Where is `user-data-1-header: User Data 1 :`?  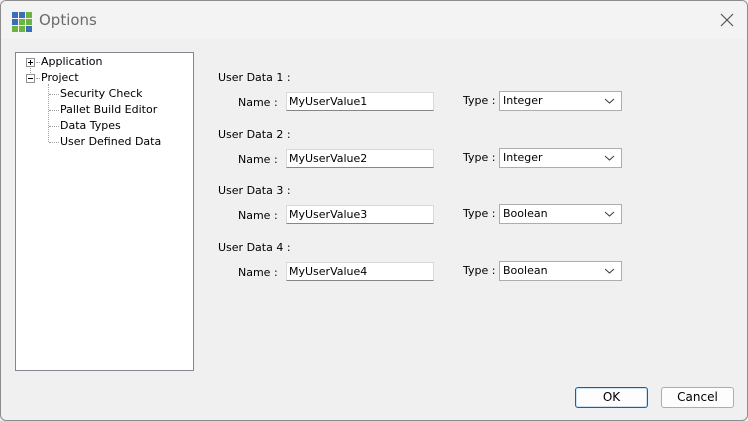
user-data-1-header: User Data 1 : is located at coordinates (254, 77).